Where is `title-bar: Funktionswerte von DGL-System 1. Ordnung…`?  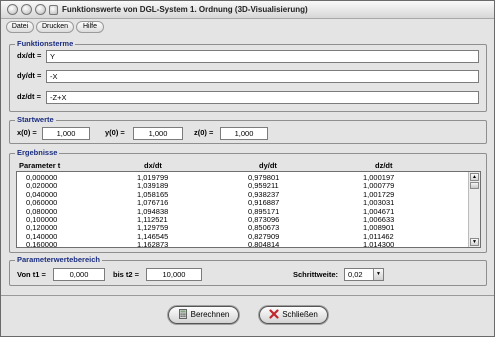
title-bar: Funktionswerte von DGL-System 1. Ordnung… is located at coordinates (247, 10).